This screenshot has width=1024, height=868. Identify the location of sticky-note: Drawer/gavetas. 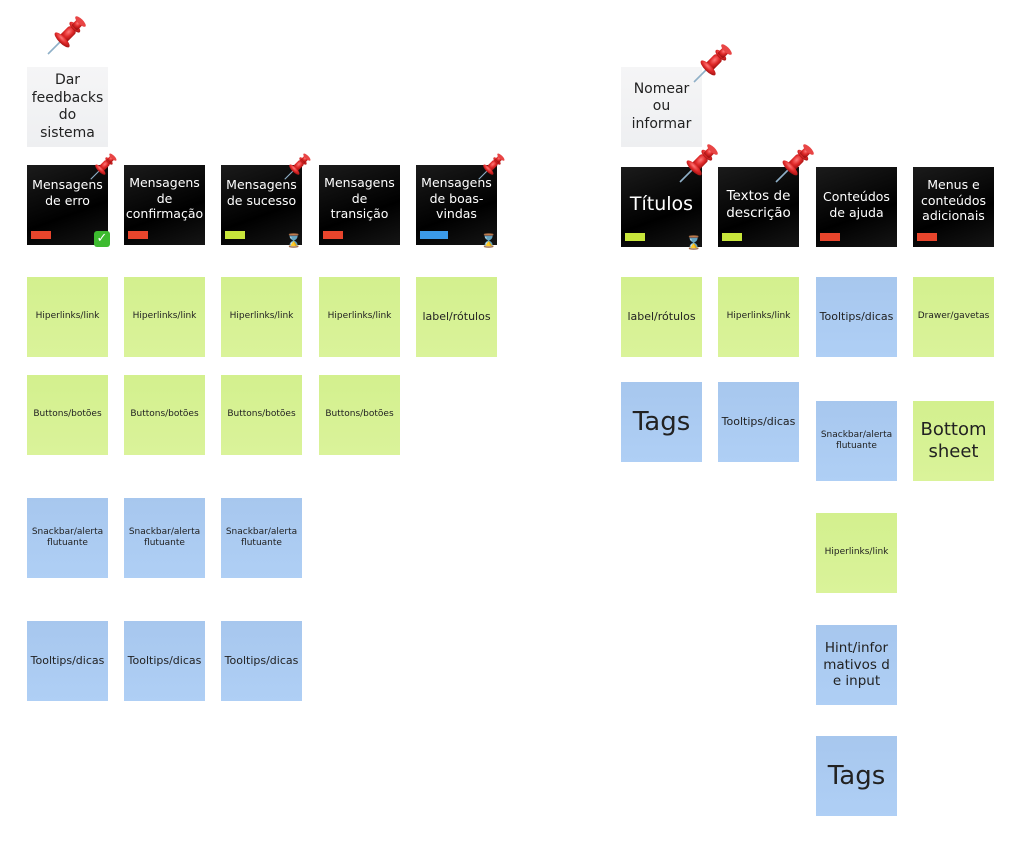
(953, 317).